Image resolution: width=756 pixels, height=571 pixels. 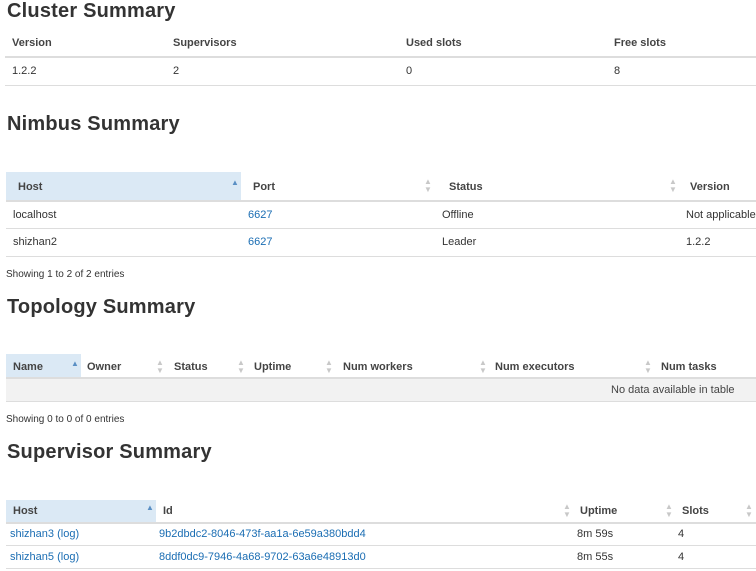 What do you see at coordinates (617, 71) in the screenshot?
I see `cluster-free-slots-value: 8` at bounding box center [617, 71].